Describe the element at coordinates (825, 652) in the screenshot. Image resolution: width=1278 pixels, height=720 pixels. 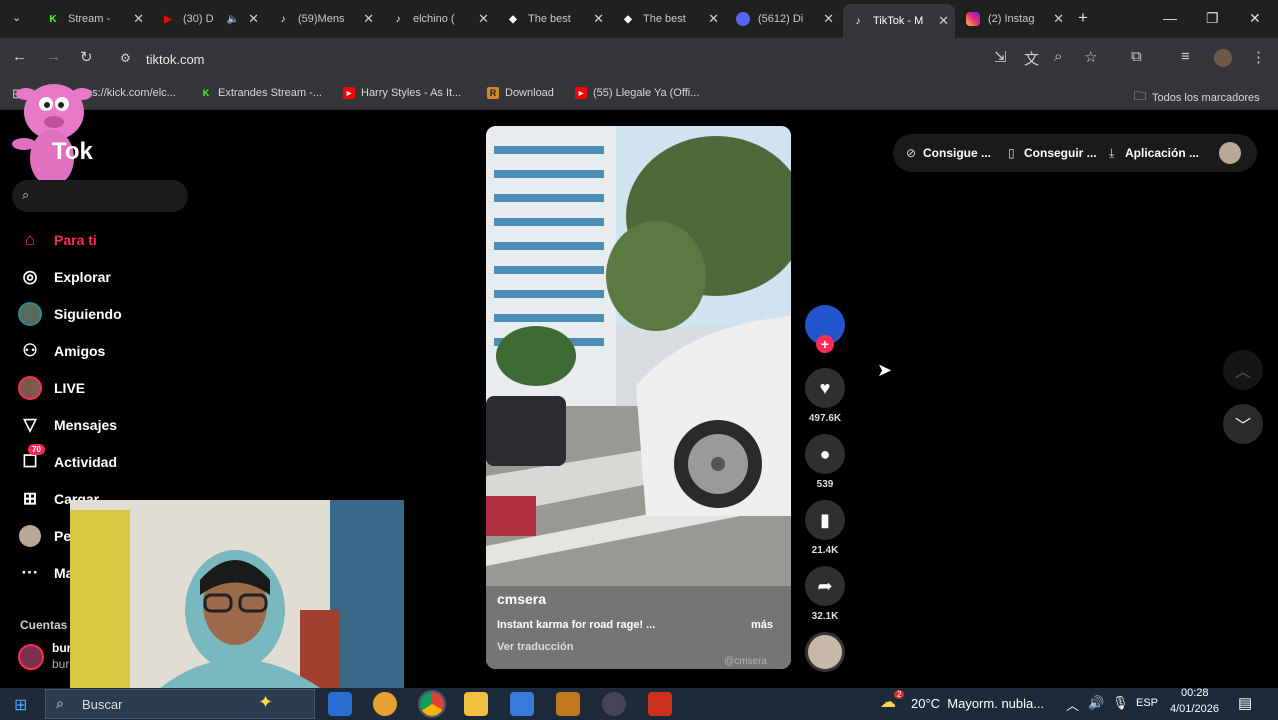
I see `sound-disc` at that location.